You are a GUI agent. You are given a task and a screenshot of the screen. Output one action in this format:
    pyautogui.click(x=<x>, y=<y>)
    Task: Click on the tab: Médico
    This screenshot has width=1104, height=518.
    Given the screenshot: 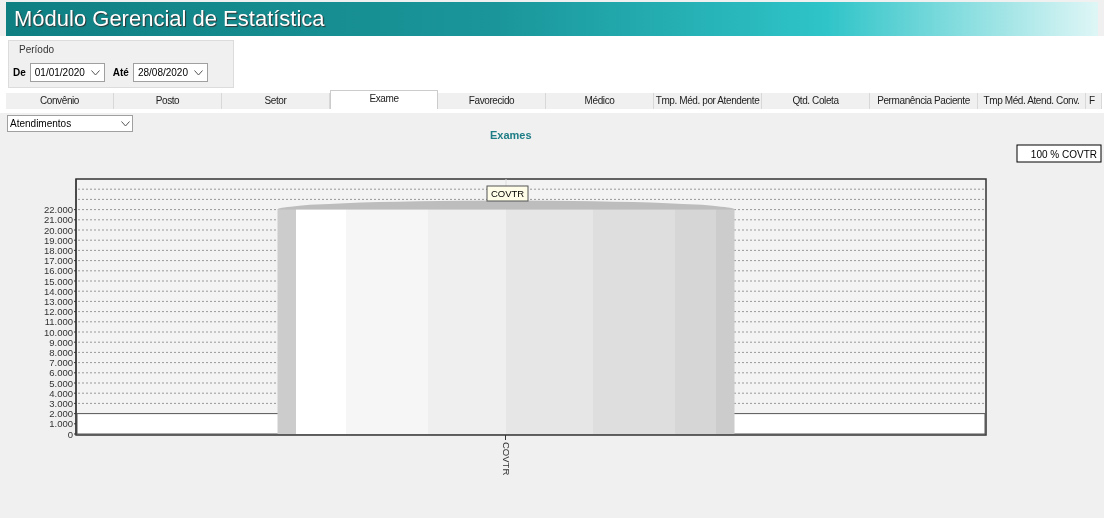 What is the action you would take?
    pyautogui.click(x=600, y=101)
    